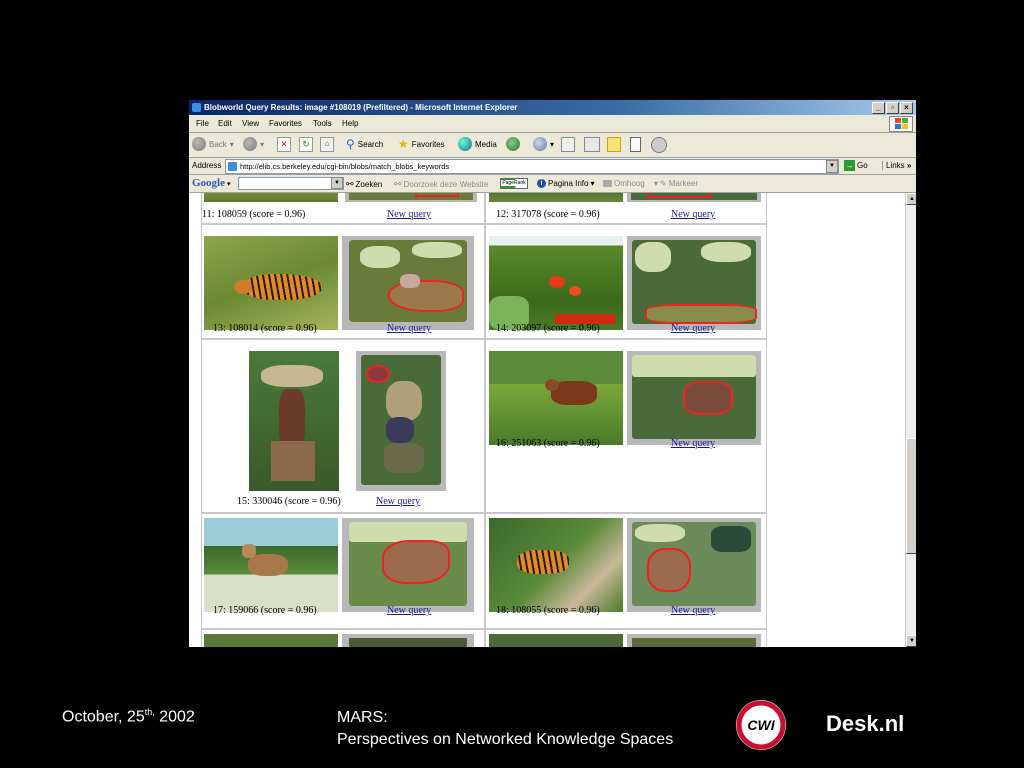  What do you see at coordinates (364, 184) in the screenshot?
I see `zoeken-button: ⚯ Zoeken` at bounding box center [364, 184].